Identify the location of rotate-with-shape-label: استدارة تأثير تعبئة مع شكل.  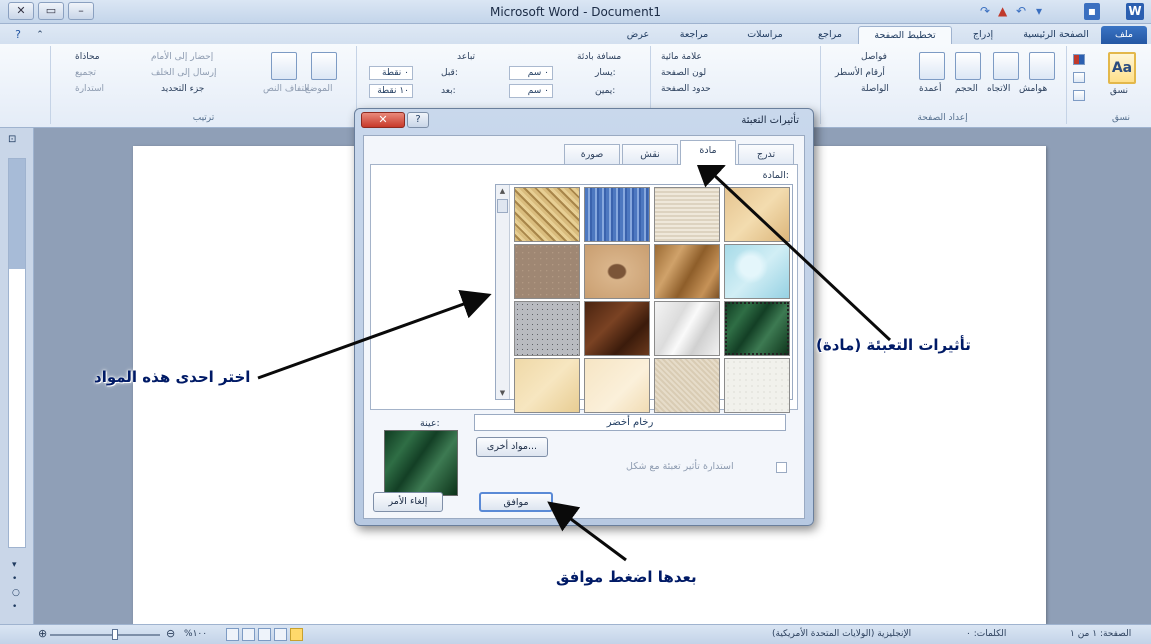
(680, 466).